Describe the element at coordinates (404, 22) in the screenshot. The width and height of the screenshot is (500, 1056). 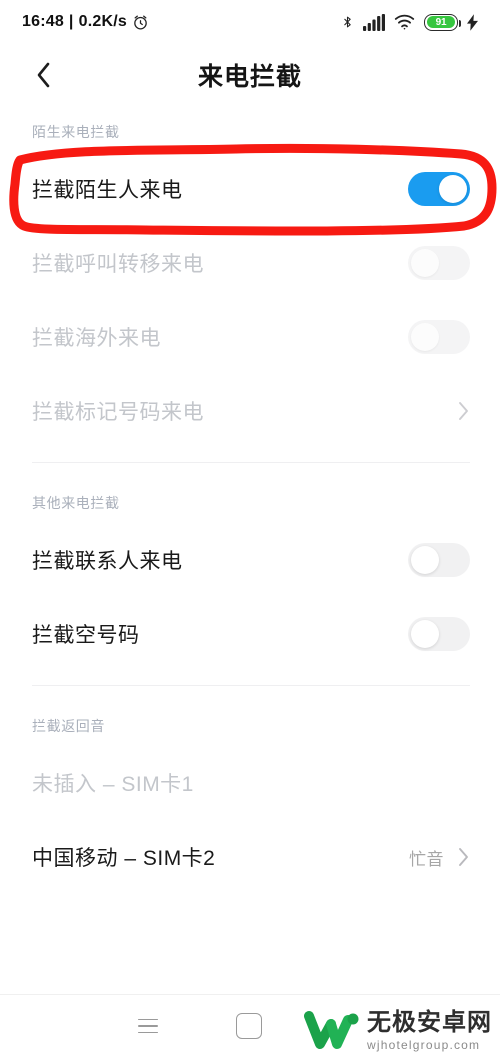
I see `wifi-icon` at that location.